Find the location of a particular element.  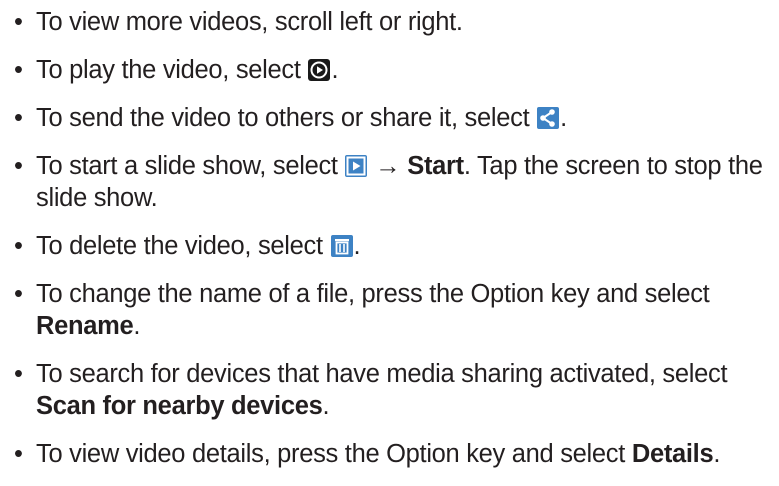

menu-option-label: Details is located at coordinates (672, 454).